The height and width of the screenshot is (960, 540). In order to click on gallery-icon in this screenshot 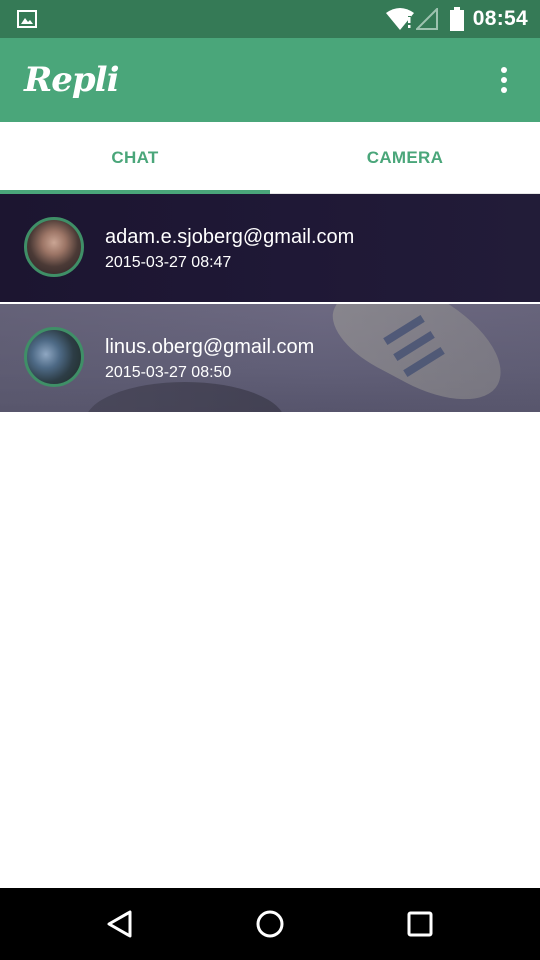, I will do `click(27, 19)`.